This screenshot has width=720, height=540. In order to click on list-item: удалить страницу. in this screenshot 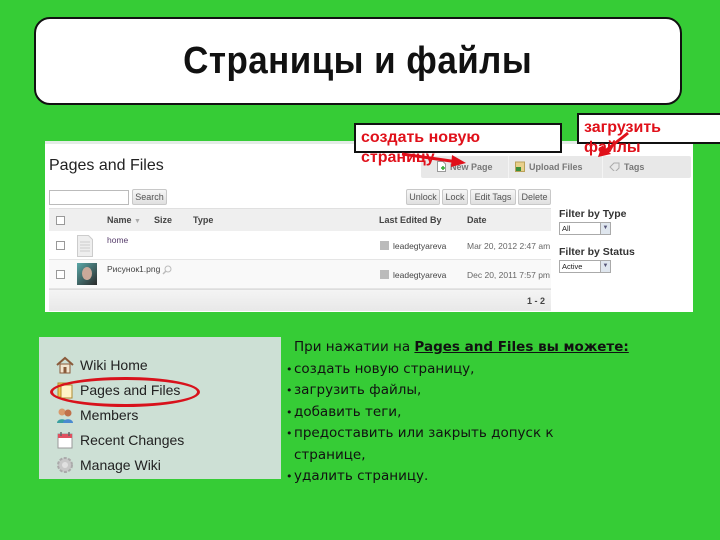, I will do `click(486, 477)`.